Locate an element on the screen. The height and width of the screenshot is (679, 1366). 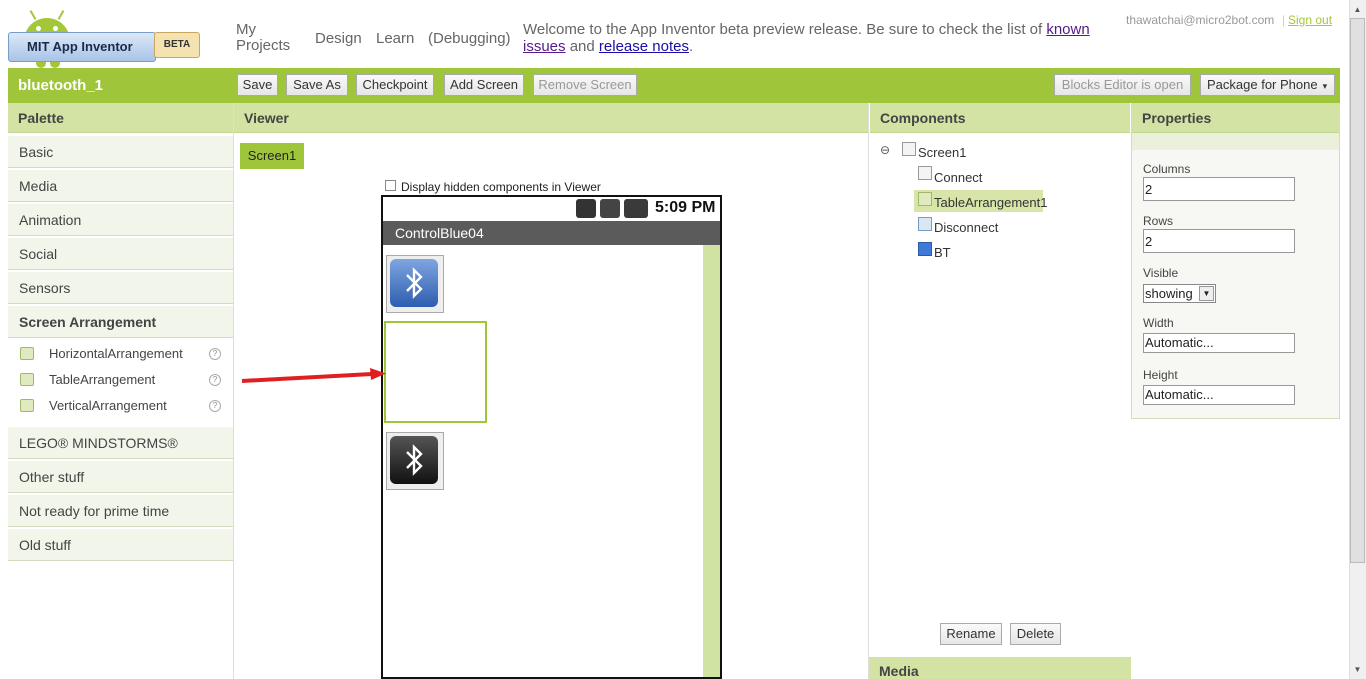
viewer-title: Viewer is located at coordinates (551, 118).